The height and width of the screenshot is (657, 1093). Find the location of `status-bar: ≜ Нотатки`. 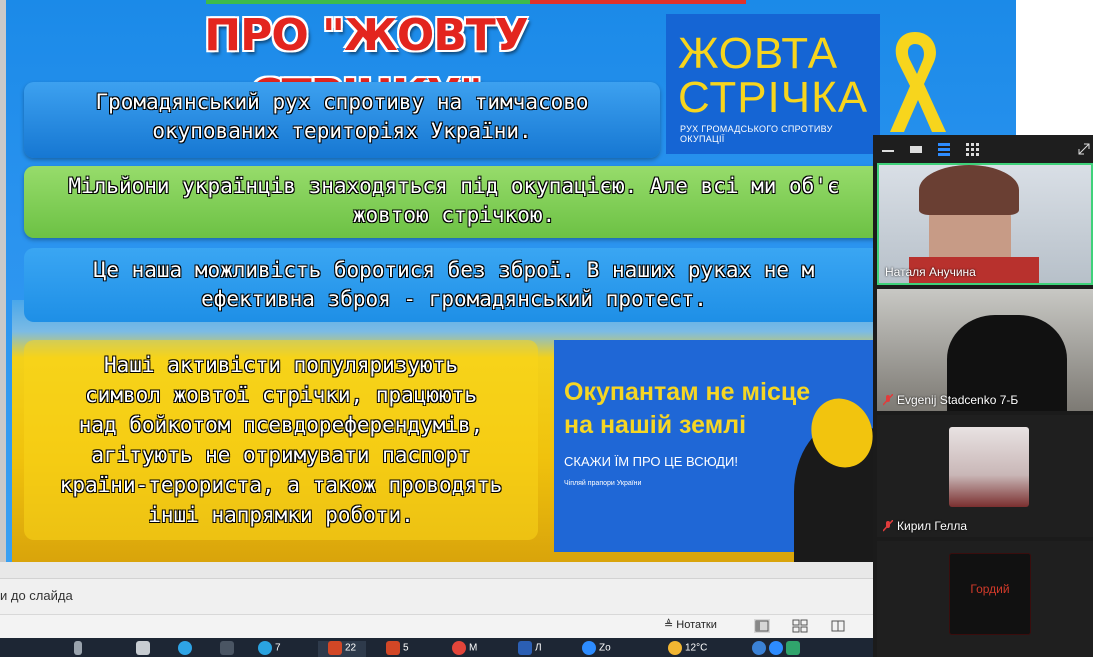

status-bar: ≜ Нотатки is located at coordinates (436, 626).